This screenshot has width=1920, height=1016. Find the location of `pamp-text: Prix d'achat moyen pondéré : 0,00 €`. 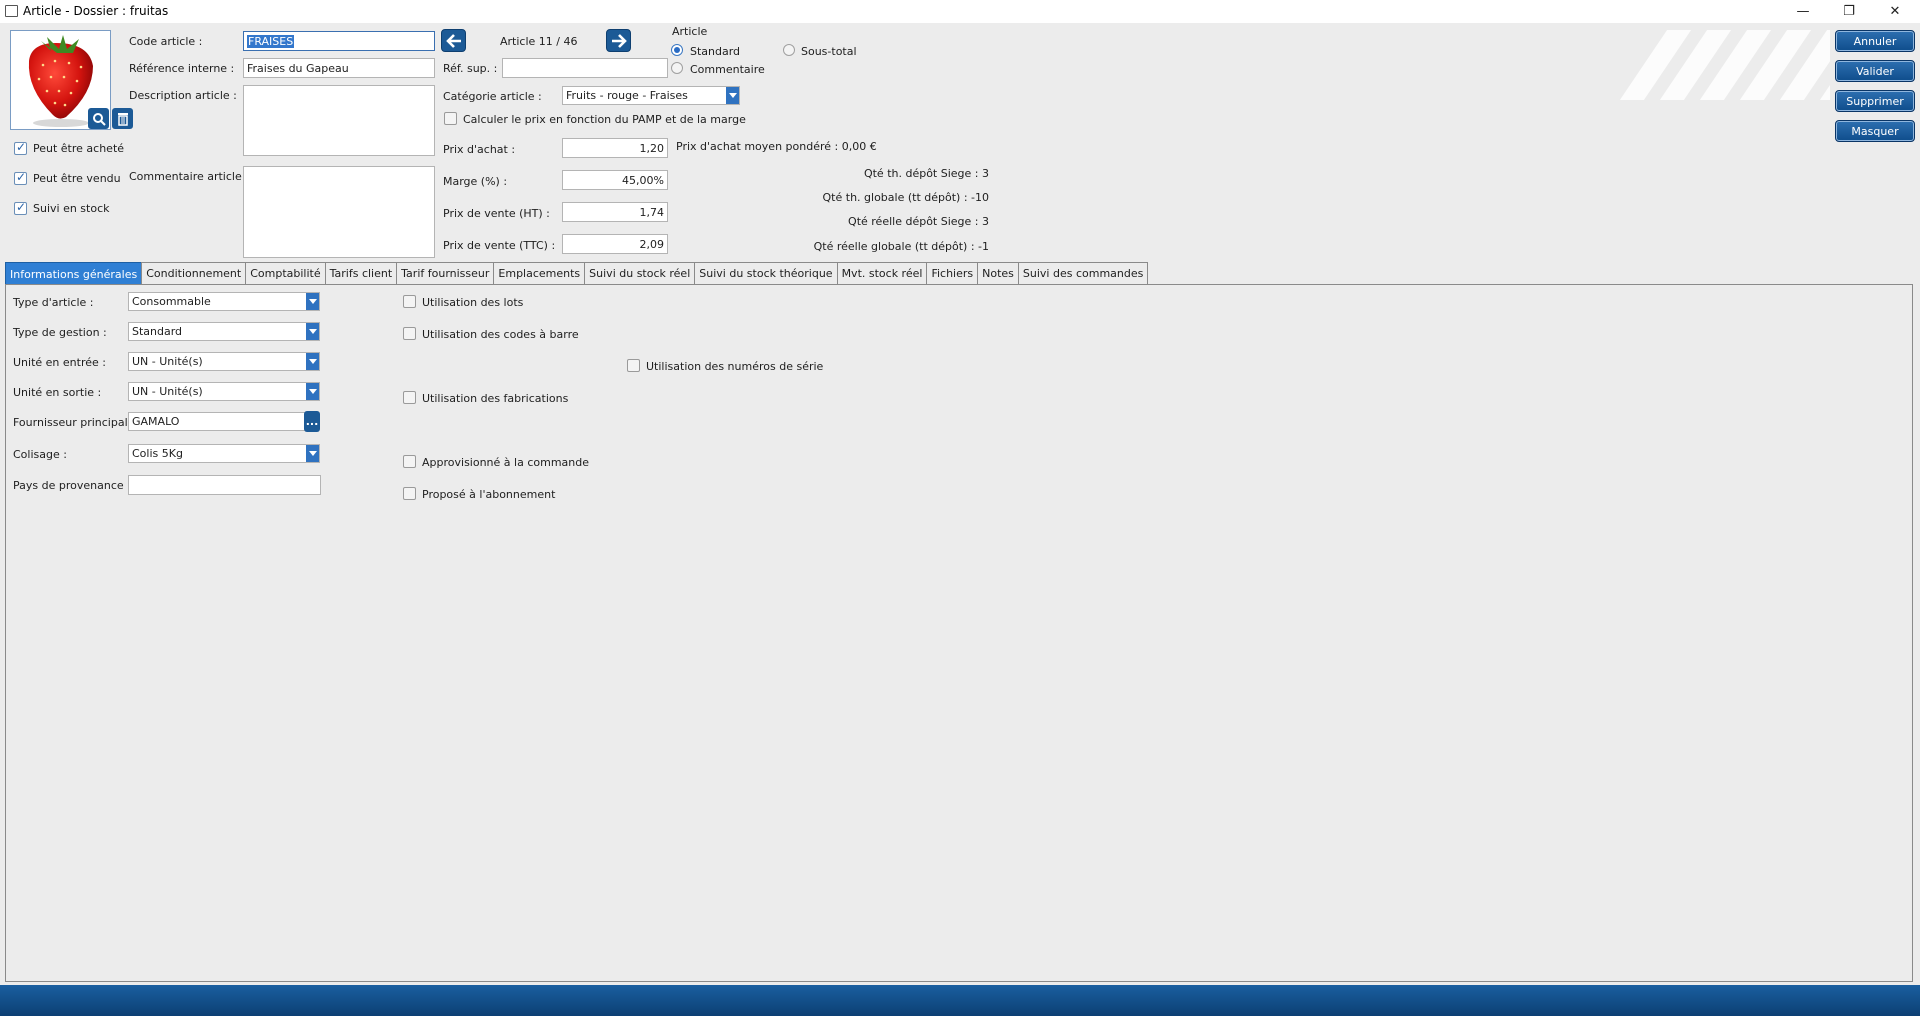

pamp-text: Prix d'achat moyen pondéré : 0,00 € is located at coordinates (776, 146).